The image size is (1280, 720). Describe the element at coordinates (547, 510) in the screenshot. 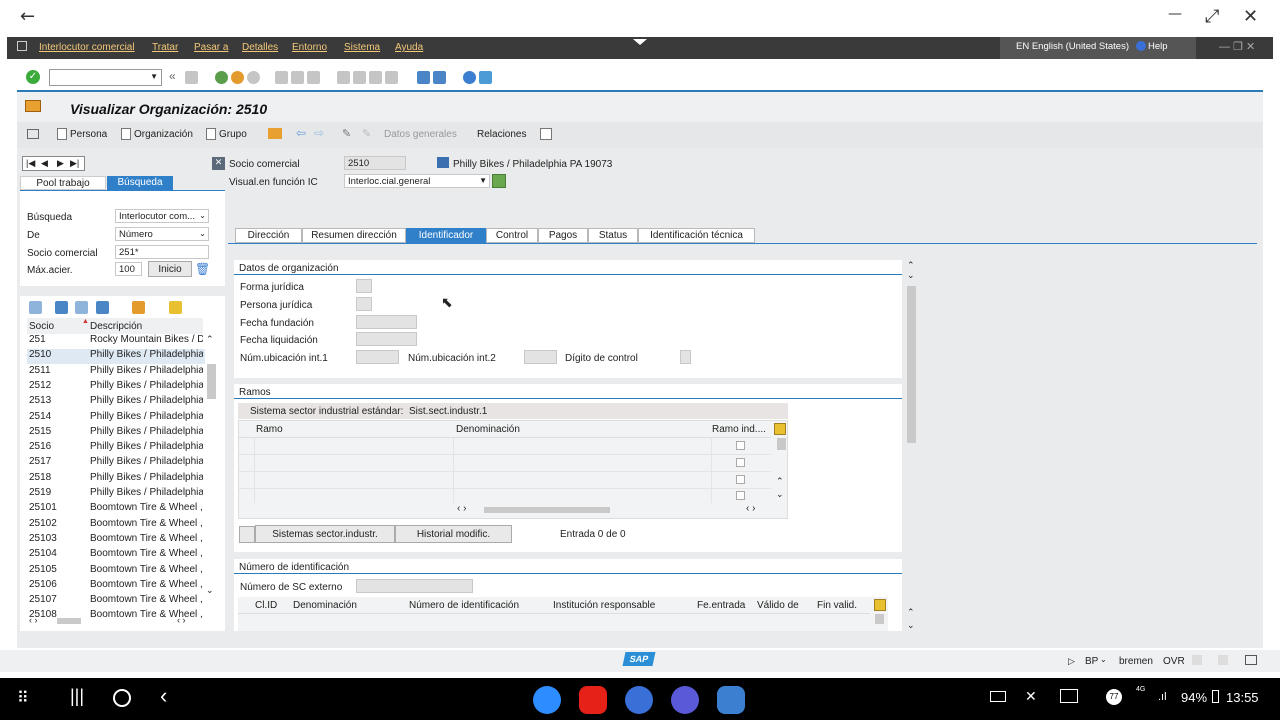

I see `ramos-hscroll-thumb` at that location.